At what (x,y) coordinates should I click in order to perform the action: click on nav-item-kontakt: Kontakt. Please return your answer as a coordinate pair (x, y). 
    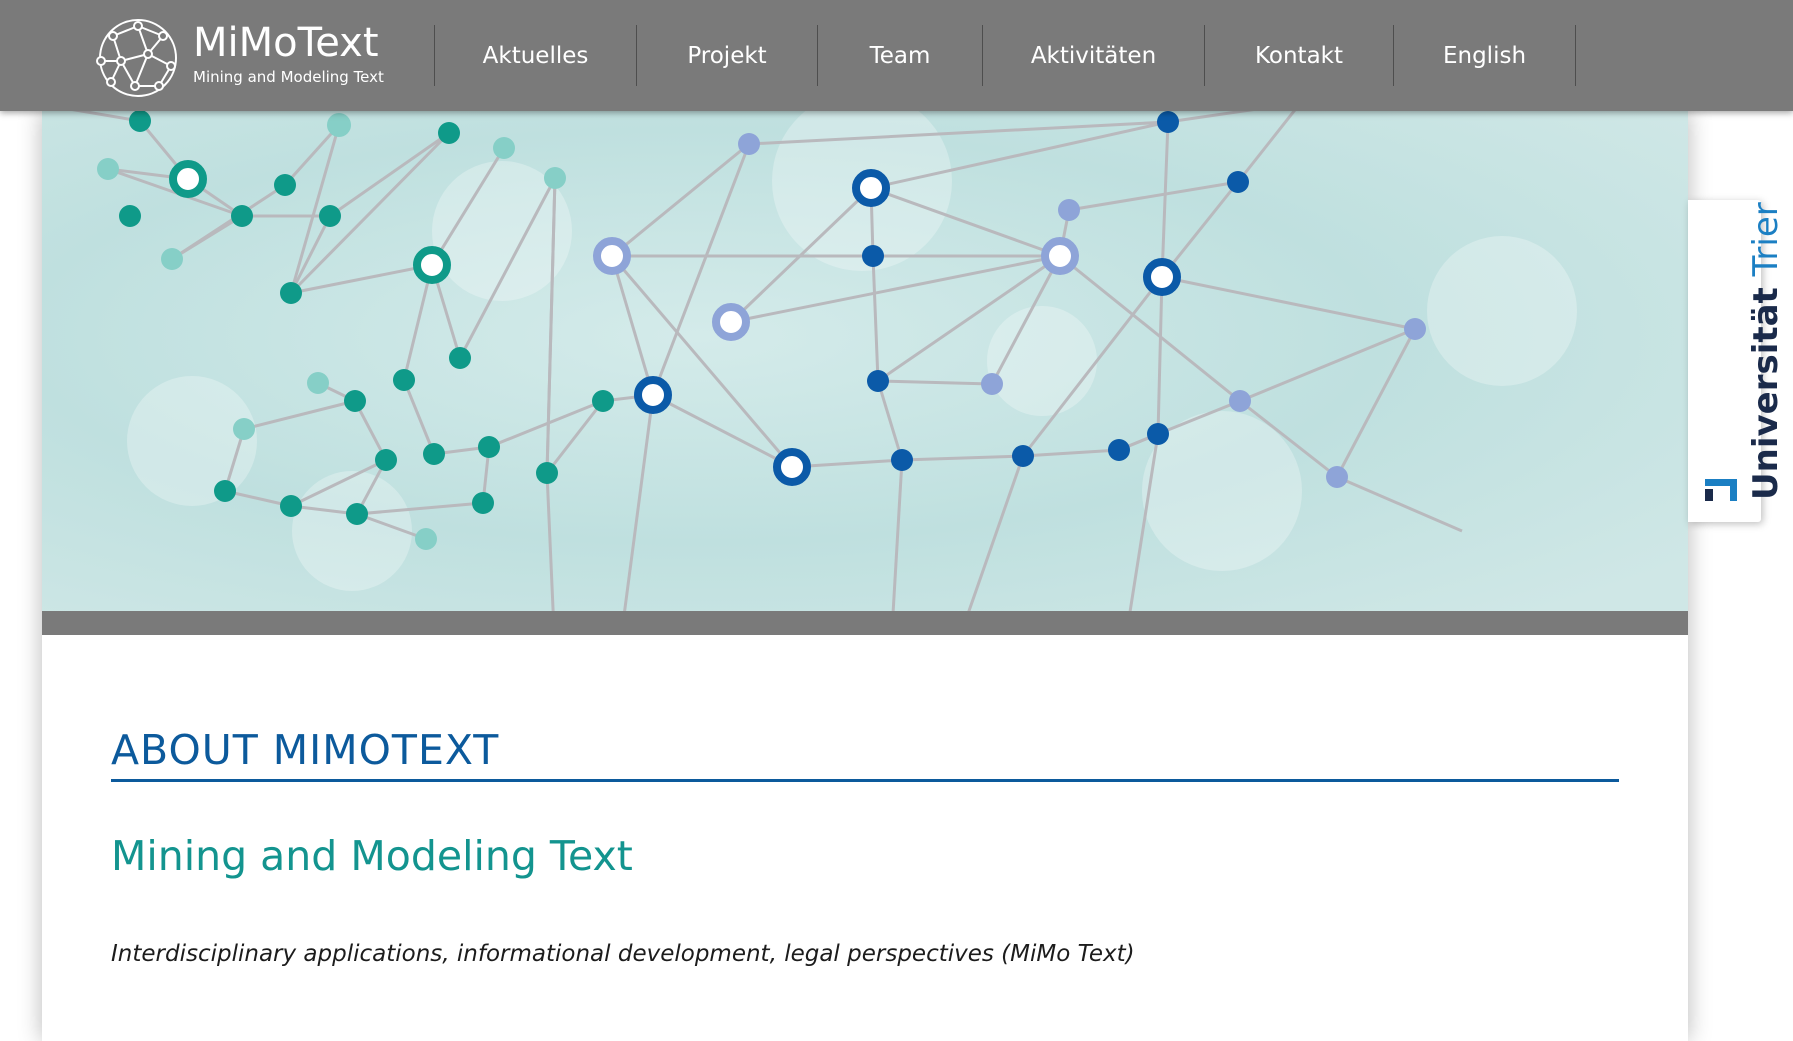
    Looking at the image, I should click on (1298, 55).